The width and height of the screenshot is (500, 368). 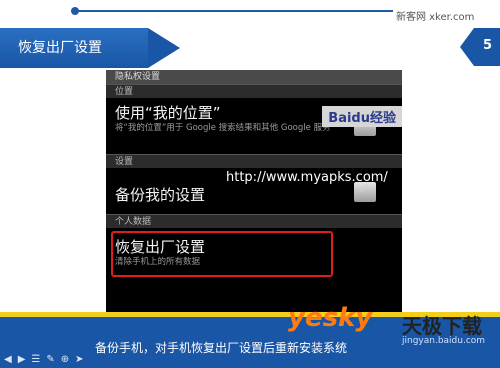 I want to click on pointer-icon: ➤, so click(x=82, y=359).